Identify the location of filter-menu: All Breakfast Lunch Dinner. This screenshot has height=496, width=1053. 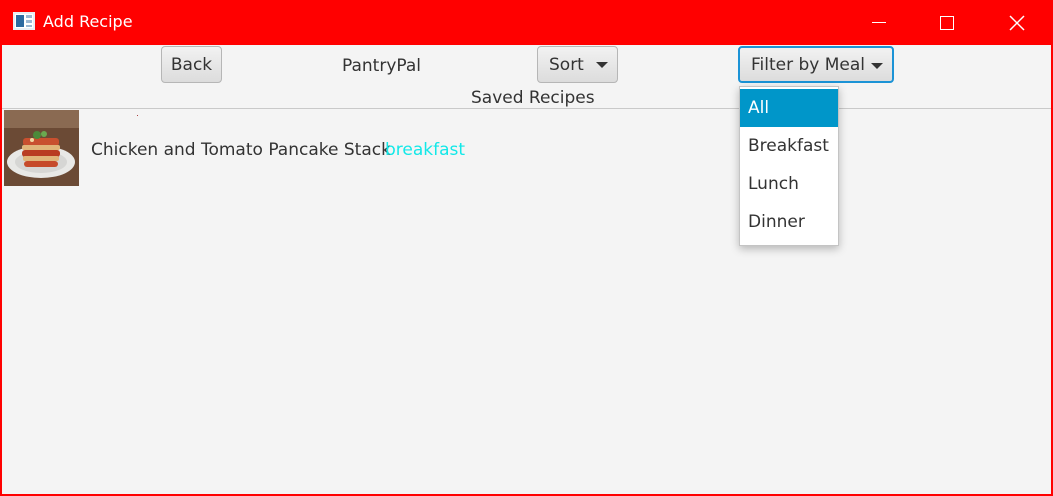
(789, 166).